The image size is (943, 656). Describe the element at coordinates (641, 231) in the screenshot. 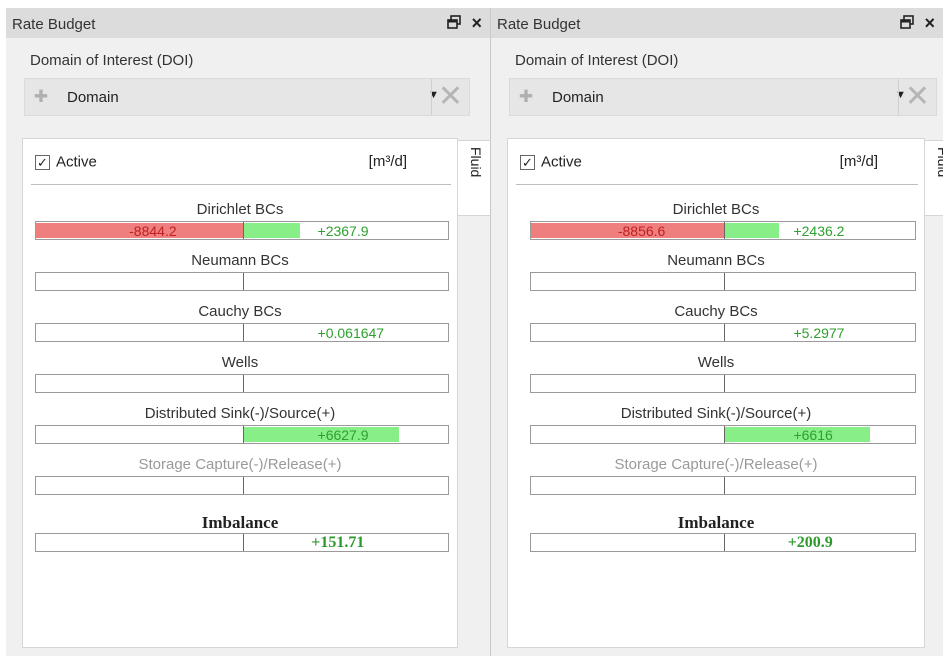

I see `negative-value: -8856.6` at that location.